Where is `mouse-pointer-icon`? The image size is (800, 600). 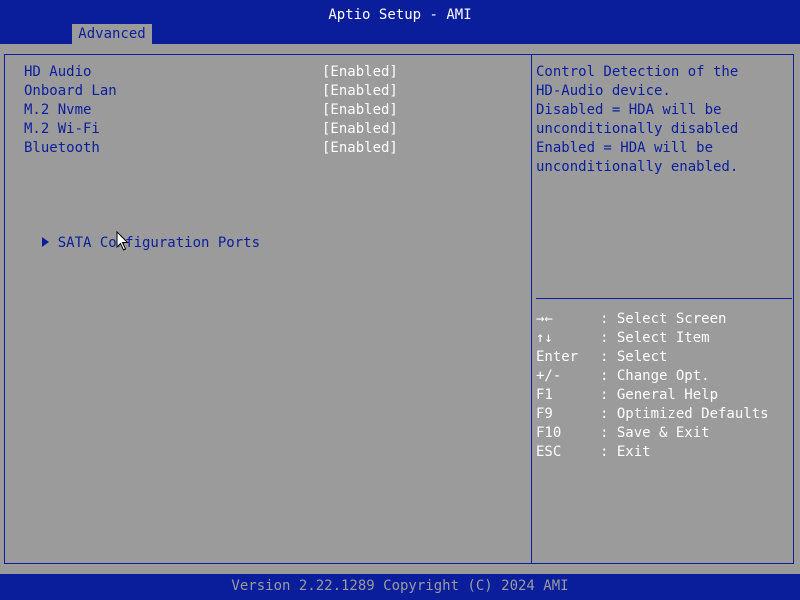 mouse-pointer-icon is located at coordinates (122, 241).